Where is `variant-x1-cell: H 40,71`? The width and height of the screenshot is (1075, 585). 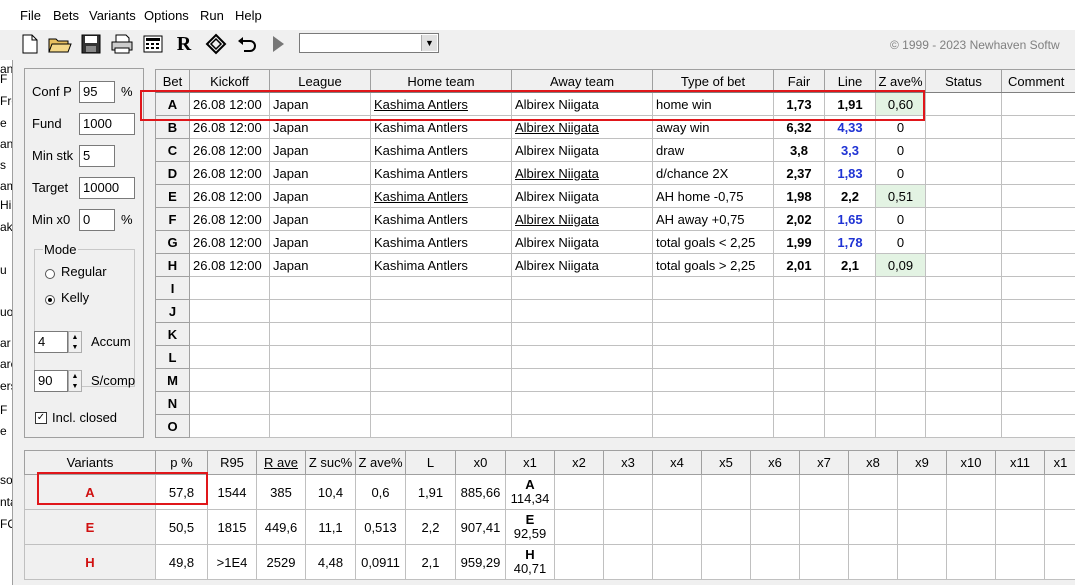
variant-x1-cell: H 40,71 is located at coordinates (530, 562).